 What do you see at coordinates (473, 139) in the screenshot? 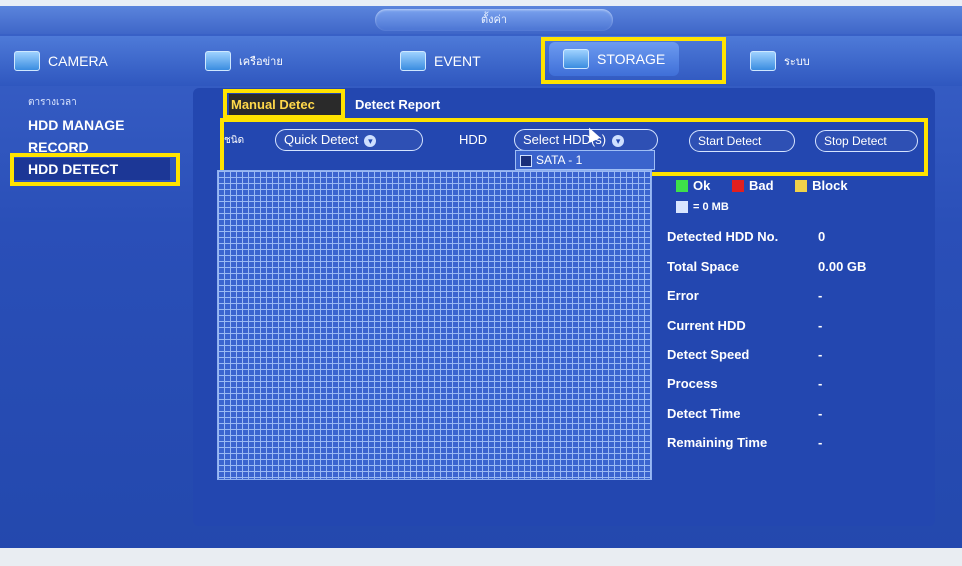
I see `hdd-label: HDD` at bounding box center [473, 139].